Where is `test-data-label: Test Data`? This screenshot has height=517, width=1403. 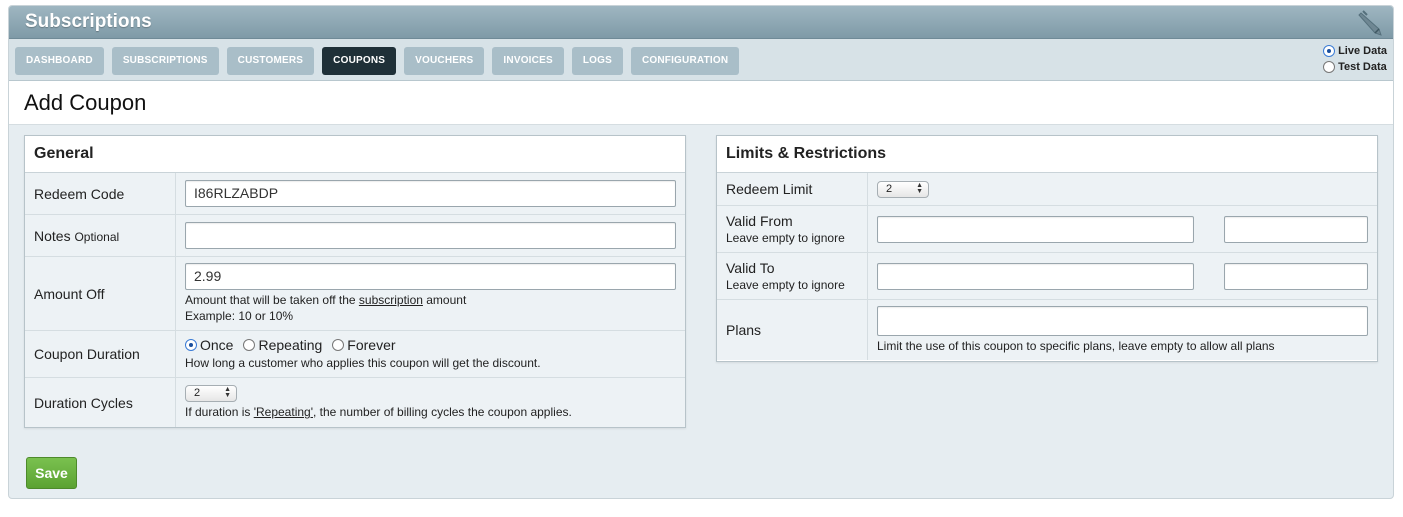
test-data-label: Test Data is located at coordinates (1362, 67).